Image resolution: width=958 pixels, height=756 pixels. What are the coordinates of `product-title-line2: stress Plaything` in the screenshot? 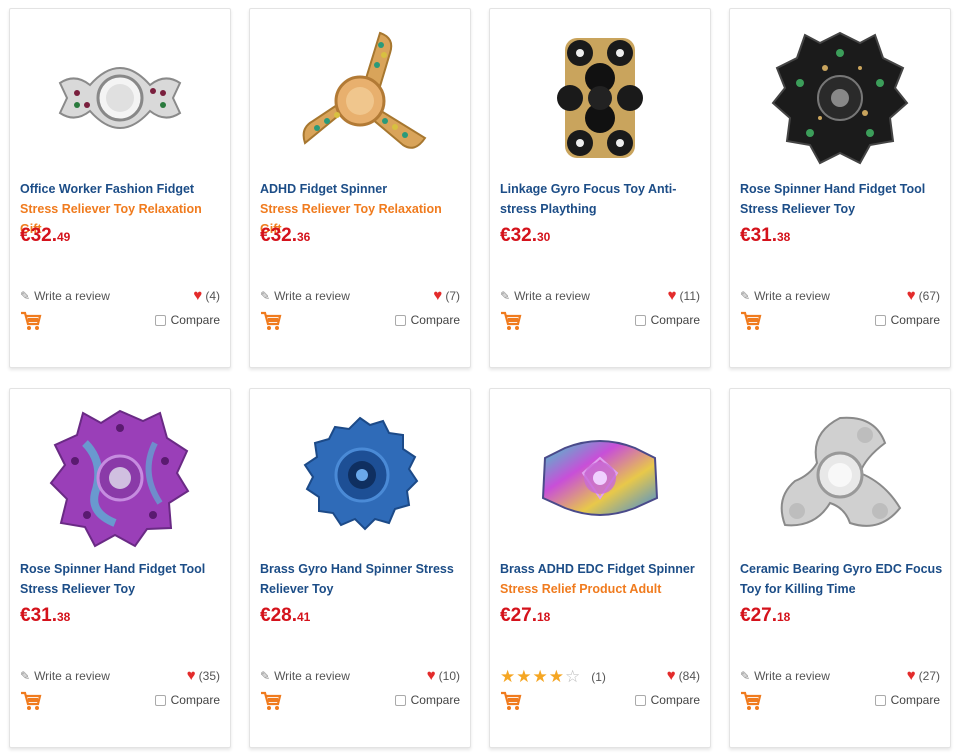 It's located at (603, 209).